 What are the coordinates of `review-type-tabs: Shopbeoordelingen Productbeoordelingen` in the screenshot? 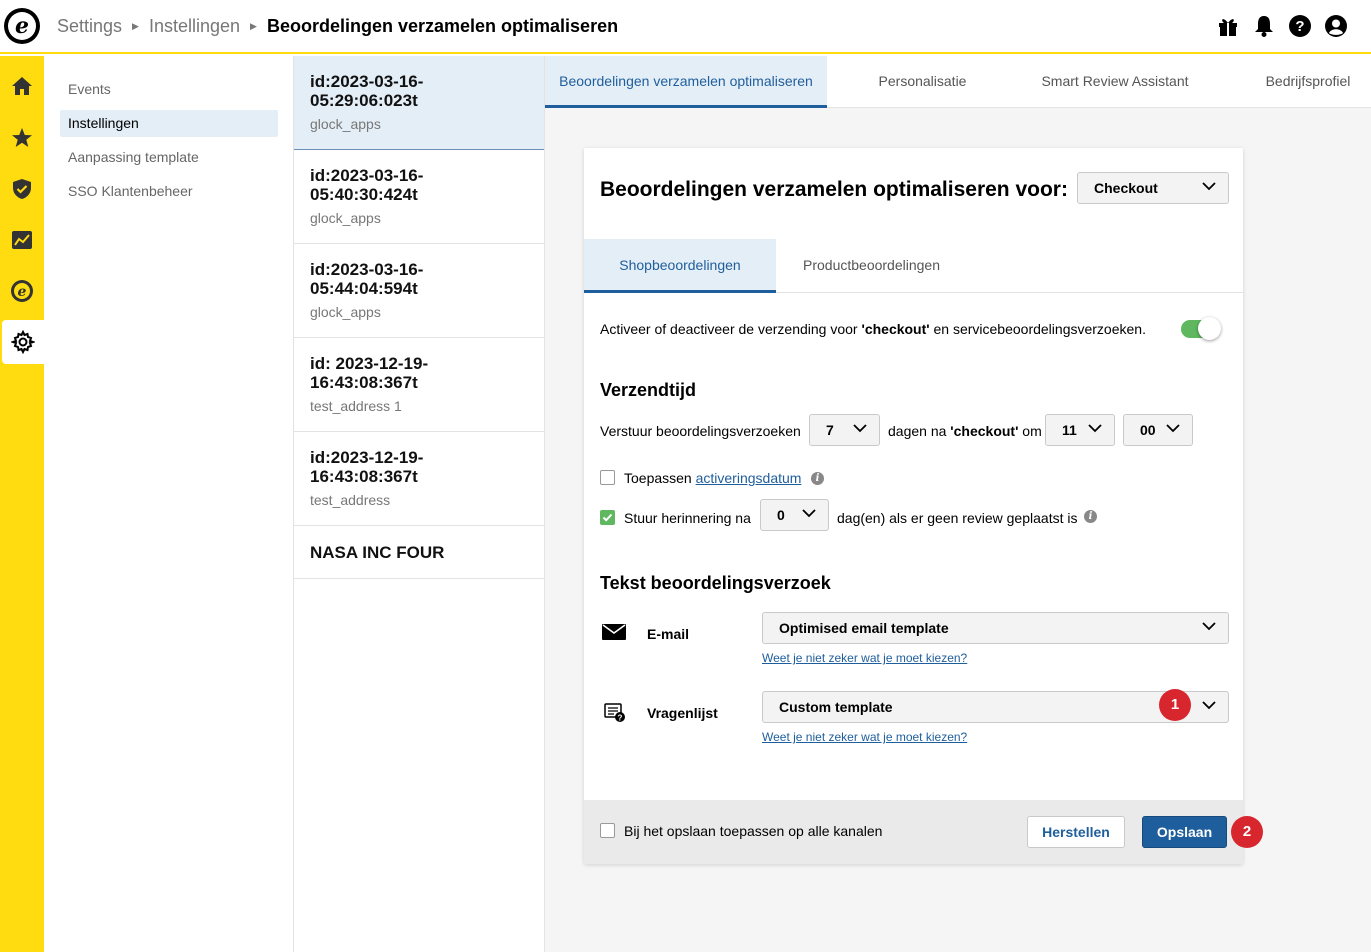 It's located at (913, 266).